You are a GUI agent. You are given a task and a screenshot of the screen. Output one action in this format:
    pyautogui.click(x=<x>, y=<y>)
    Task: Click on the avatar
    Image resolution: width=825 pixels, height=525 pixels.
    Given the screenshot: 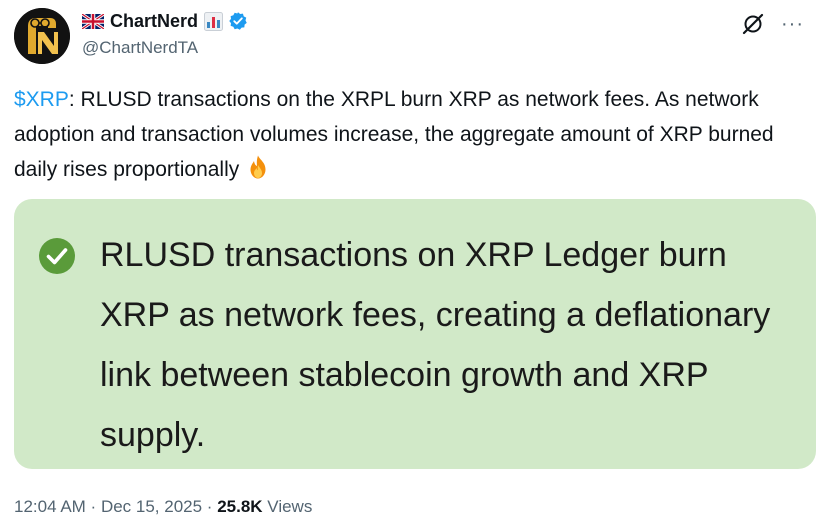 What is the action you would take?
    pyautogui.click(x=42, y=36)
    